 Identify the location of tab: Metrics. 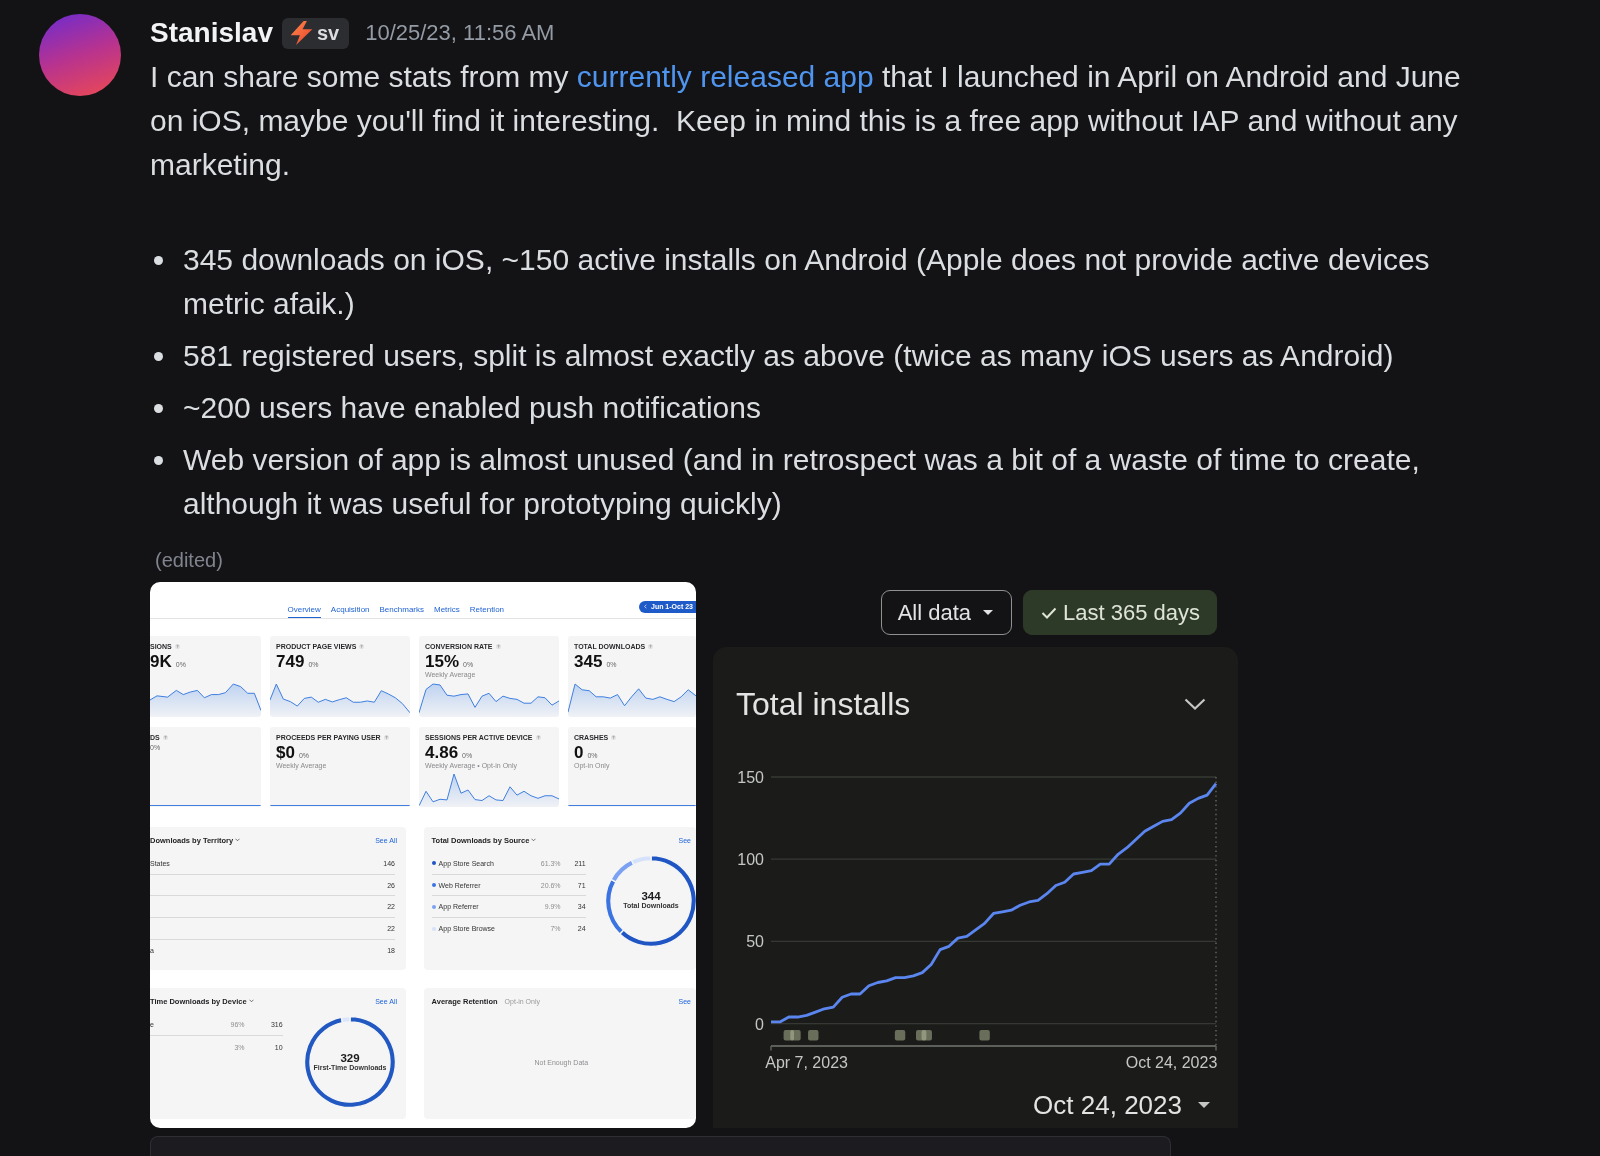
(447, 600).